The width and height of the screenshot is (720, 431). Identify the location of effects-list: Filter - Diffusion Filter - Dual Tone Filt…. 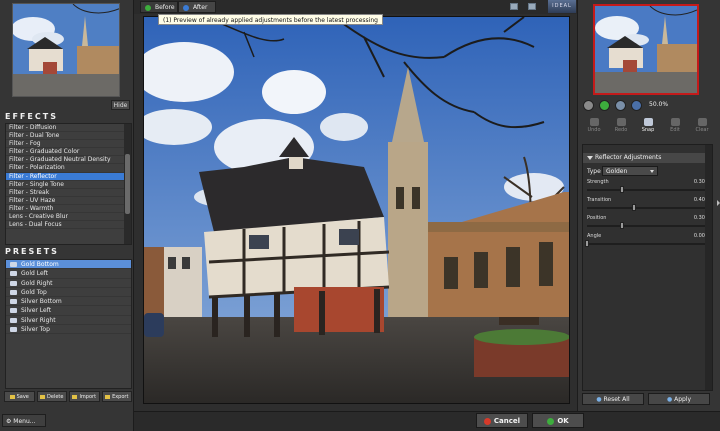
(68, 184).